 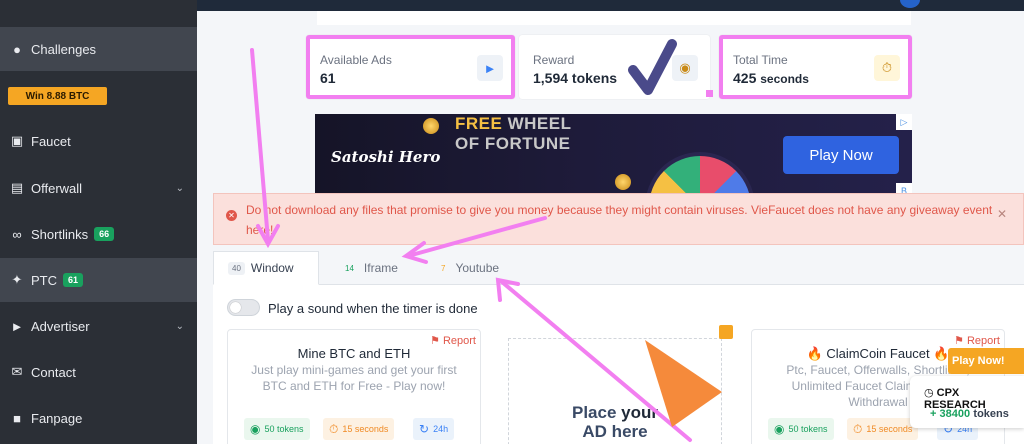 What do you see at coordinates (380, 268) in the screenshot?
I see `tab-label: Iframe` at bounding box center [380, 268].